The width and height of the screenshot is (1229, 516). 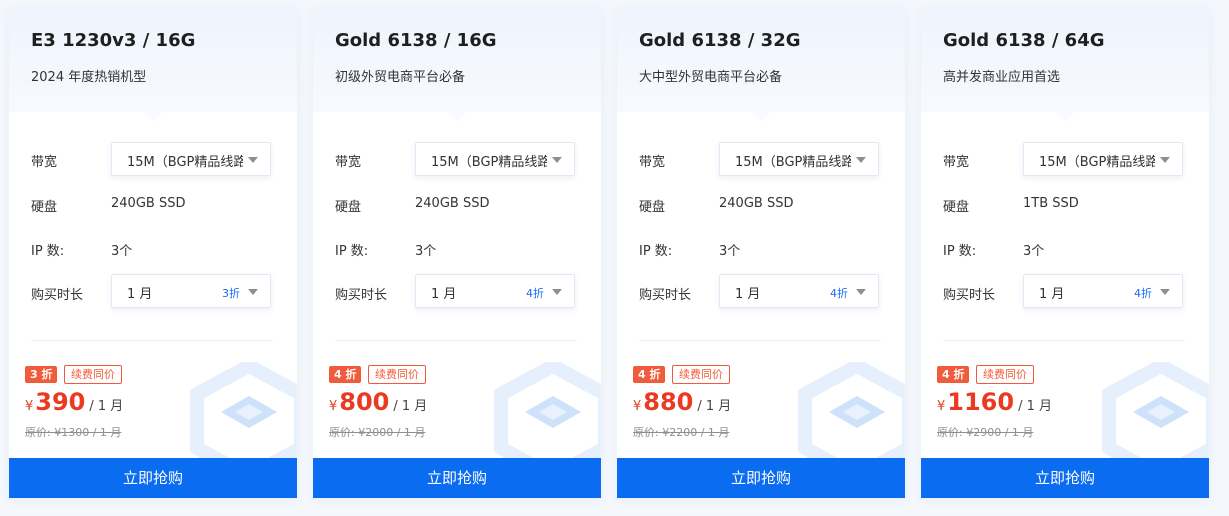 I want to click on price: ¥800/ 1 月, so click(x=378, y=402).